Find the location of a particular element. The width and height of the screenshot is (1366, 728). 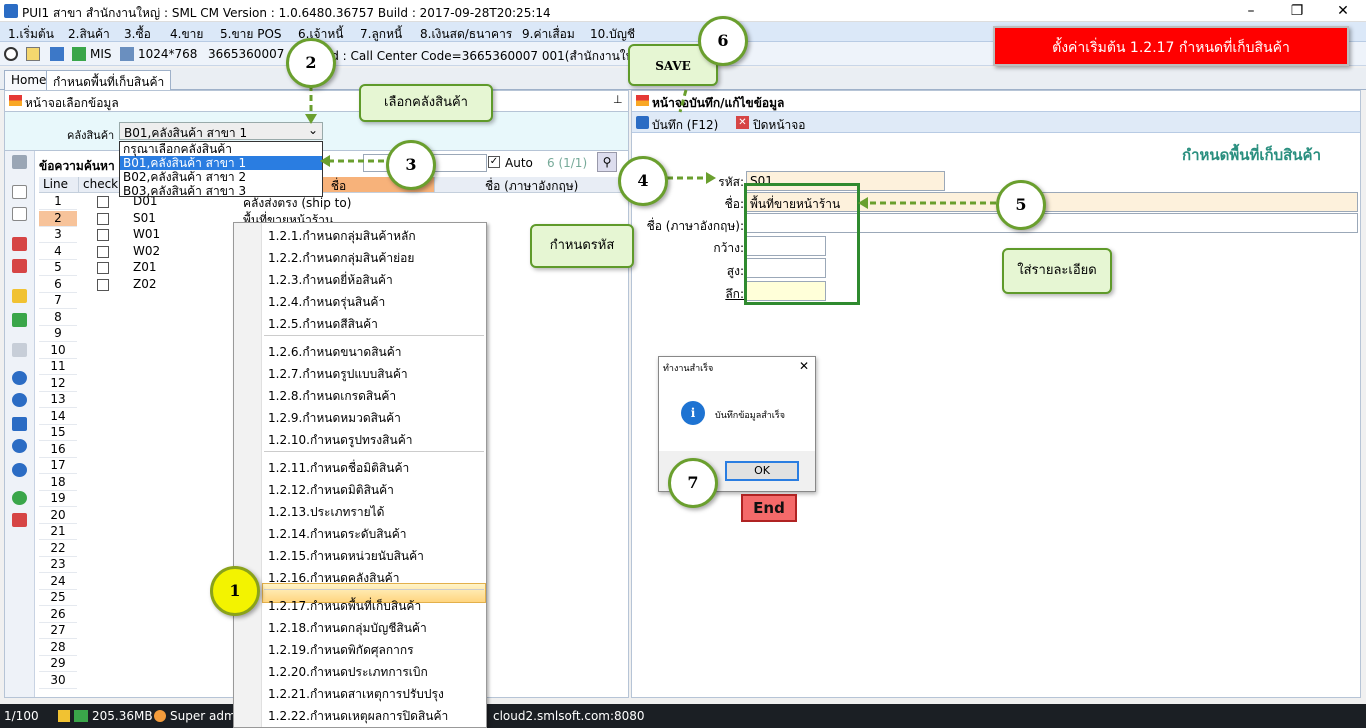

menu-item: 1.2.12.กำหนดมิติสินค้า is located at coordinates (331, 490).